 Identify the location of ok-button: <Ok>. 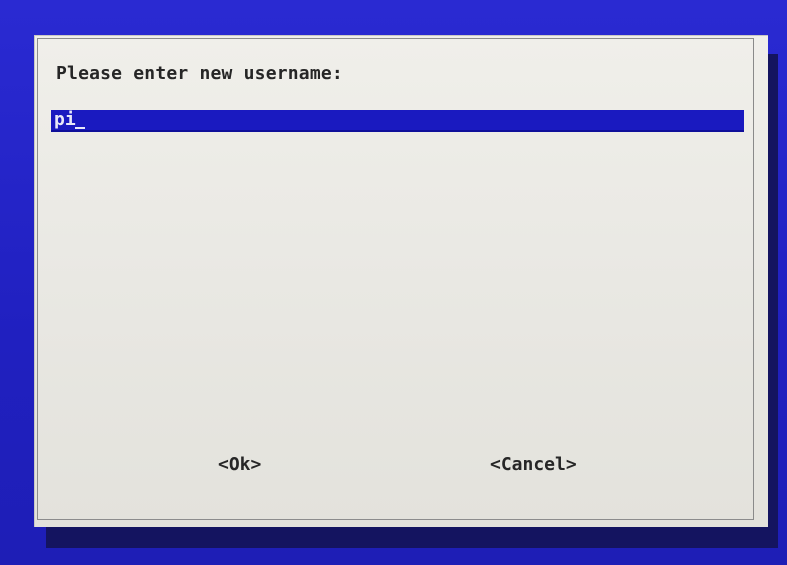
(239, 464).